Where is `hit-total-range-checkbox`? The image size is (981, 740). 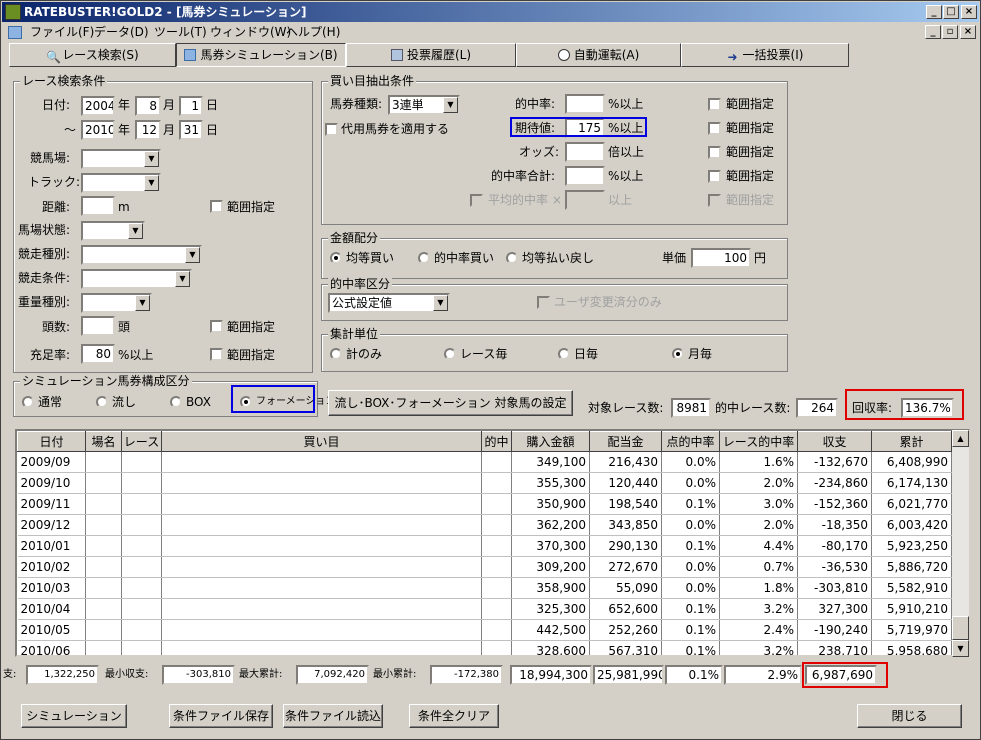
hit-total-range-checkbox is located at coordinates (714, 176).